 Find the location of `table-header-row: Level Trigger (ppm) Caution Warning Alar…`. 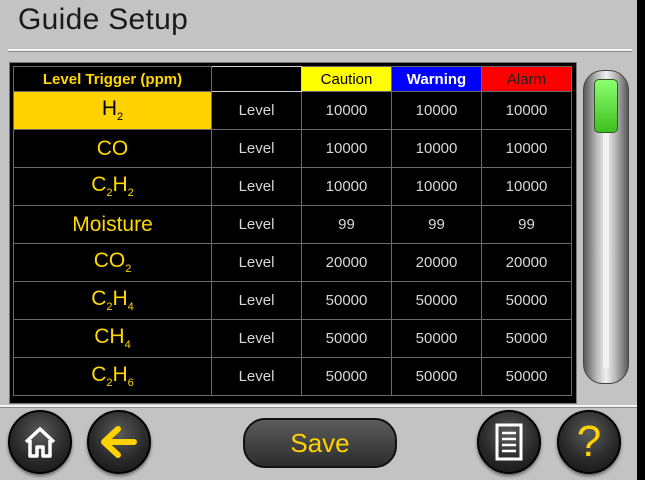

table-header-row: Level Trigger (ppm) Caution Warning Alar… is located at coordinates (292, 79).